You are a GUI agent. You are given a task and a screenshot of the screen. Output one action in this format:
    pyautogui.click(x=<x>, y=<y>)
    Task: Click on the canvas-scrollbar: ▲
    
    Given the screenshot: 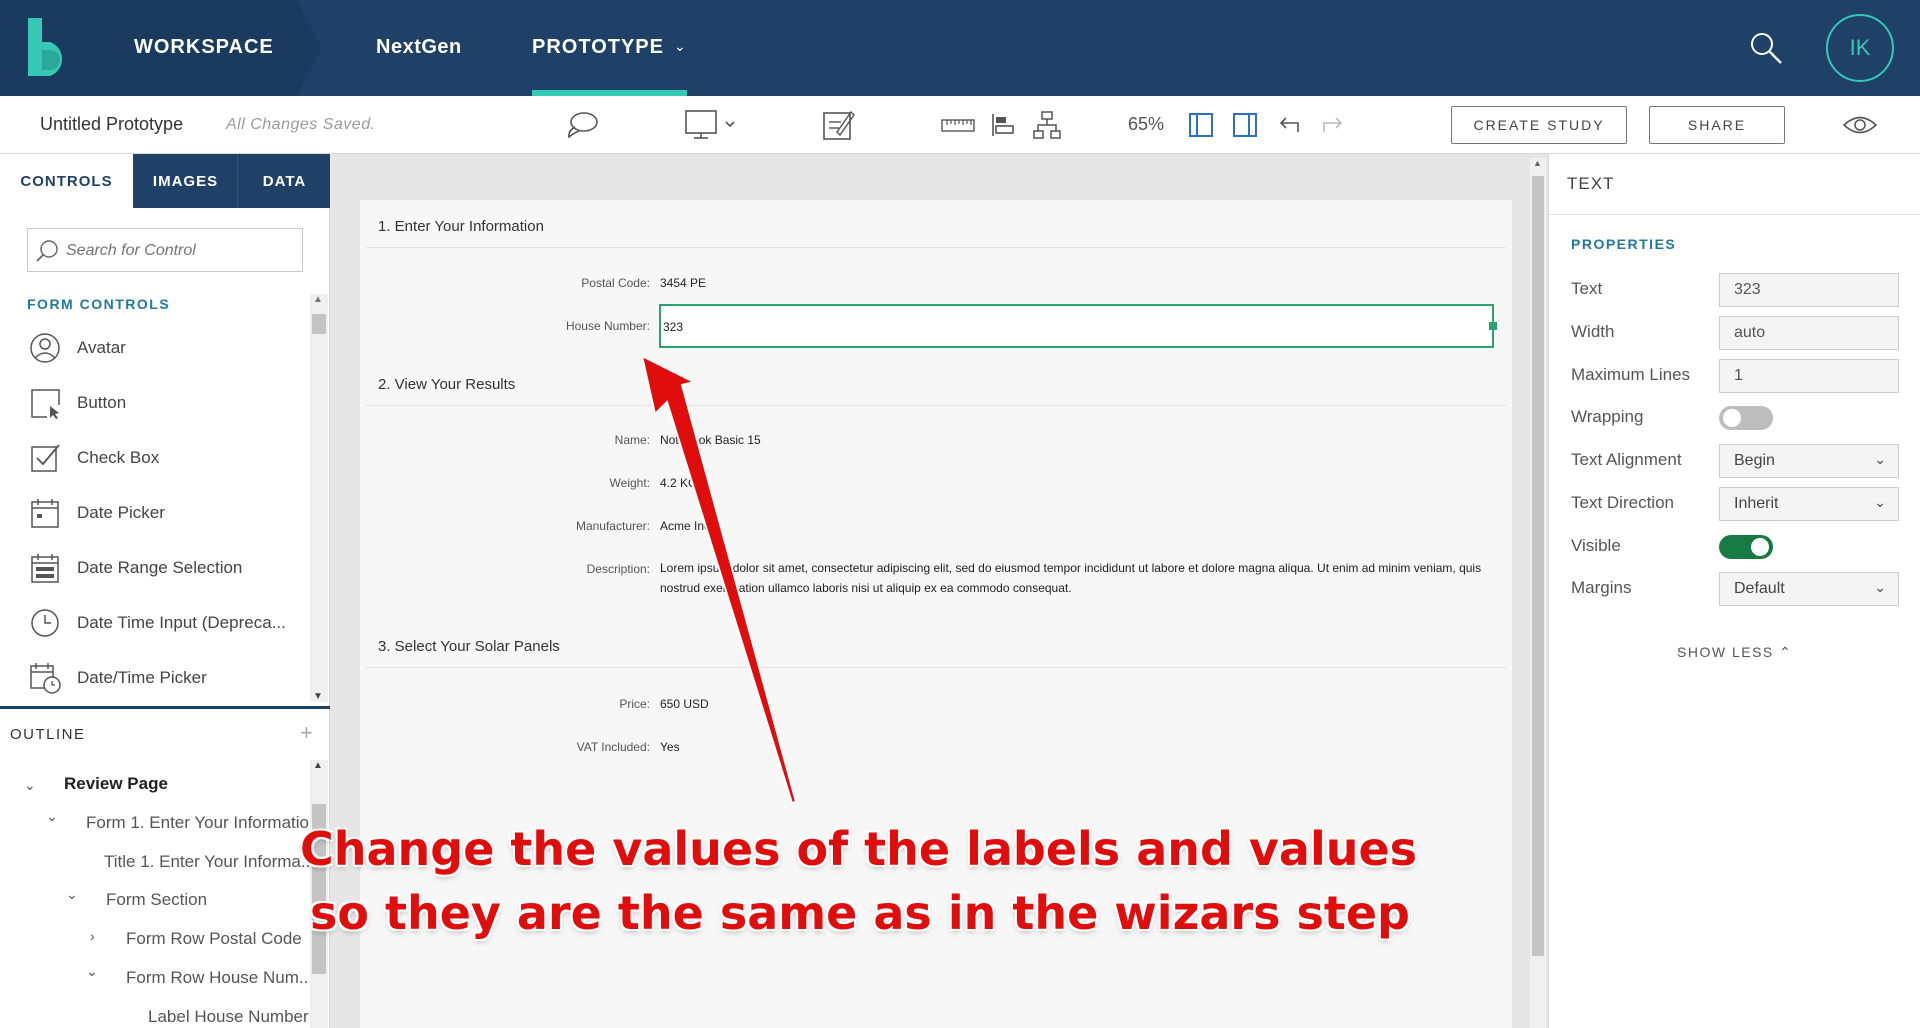 What is the action you would take?
    pyautogui.click(x=1538, y=593)
    